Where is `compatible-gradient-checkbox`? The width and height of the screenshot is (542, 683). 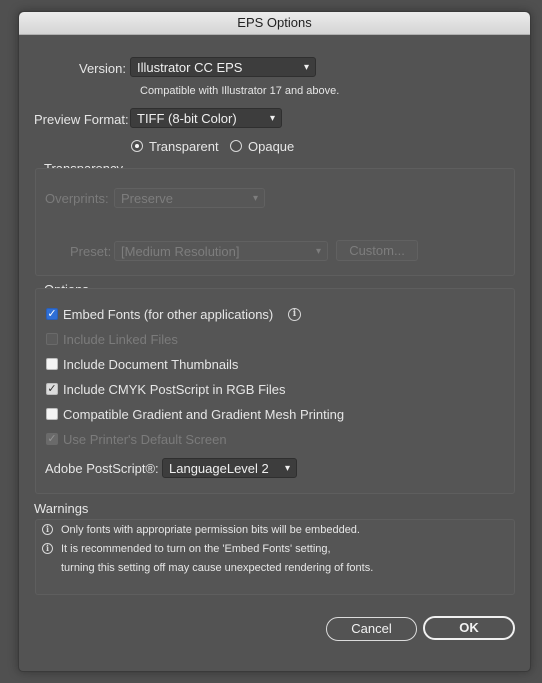
compatible-gradient-checkbox is located at coordinates (52, 414).